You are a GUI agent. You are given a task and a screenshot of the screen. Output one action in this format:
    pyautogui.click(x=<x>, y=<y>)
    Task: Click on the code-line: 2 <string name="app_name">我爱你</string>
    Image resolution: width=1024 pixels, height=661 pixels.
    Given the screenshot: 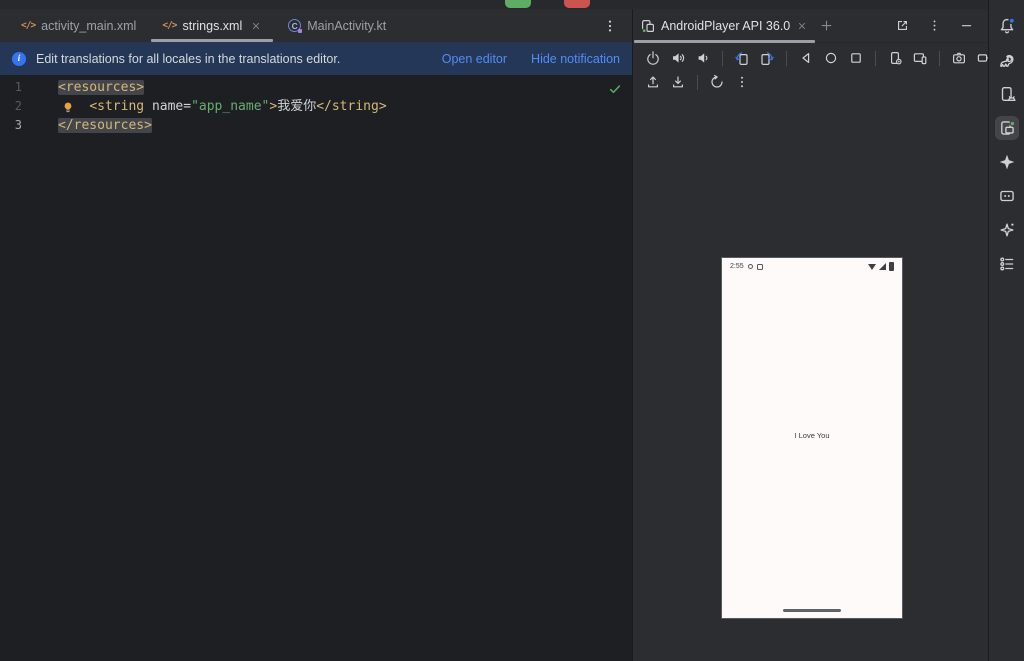 What is the action you would take?
    pyautogui.click(x=316, y=106)
    